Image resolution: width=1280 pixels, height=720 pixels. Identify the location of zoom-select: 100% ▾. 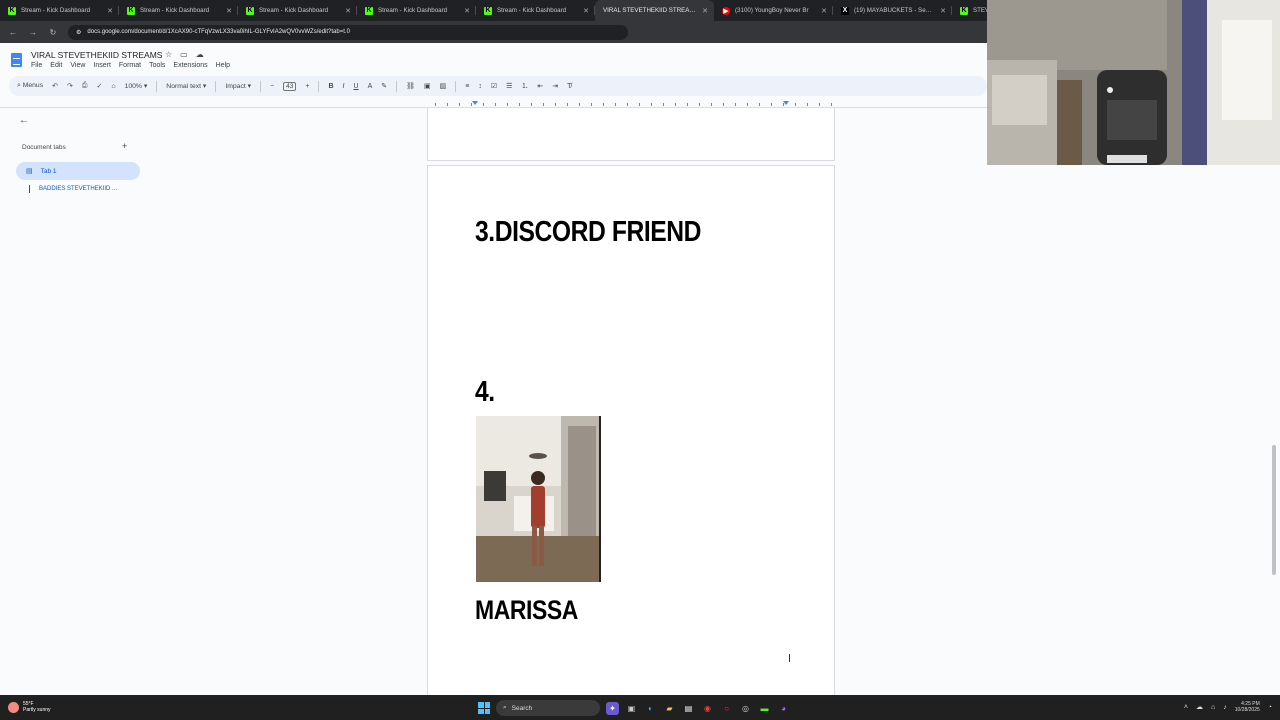
(136, 86).